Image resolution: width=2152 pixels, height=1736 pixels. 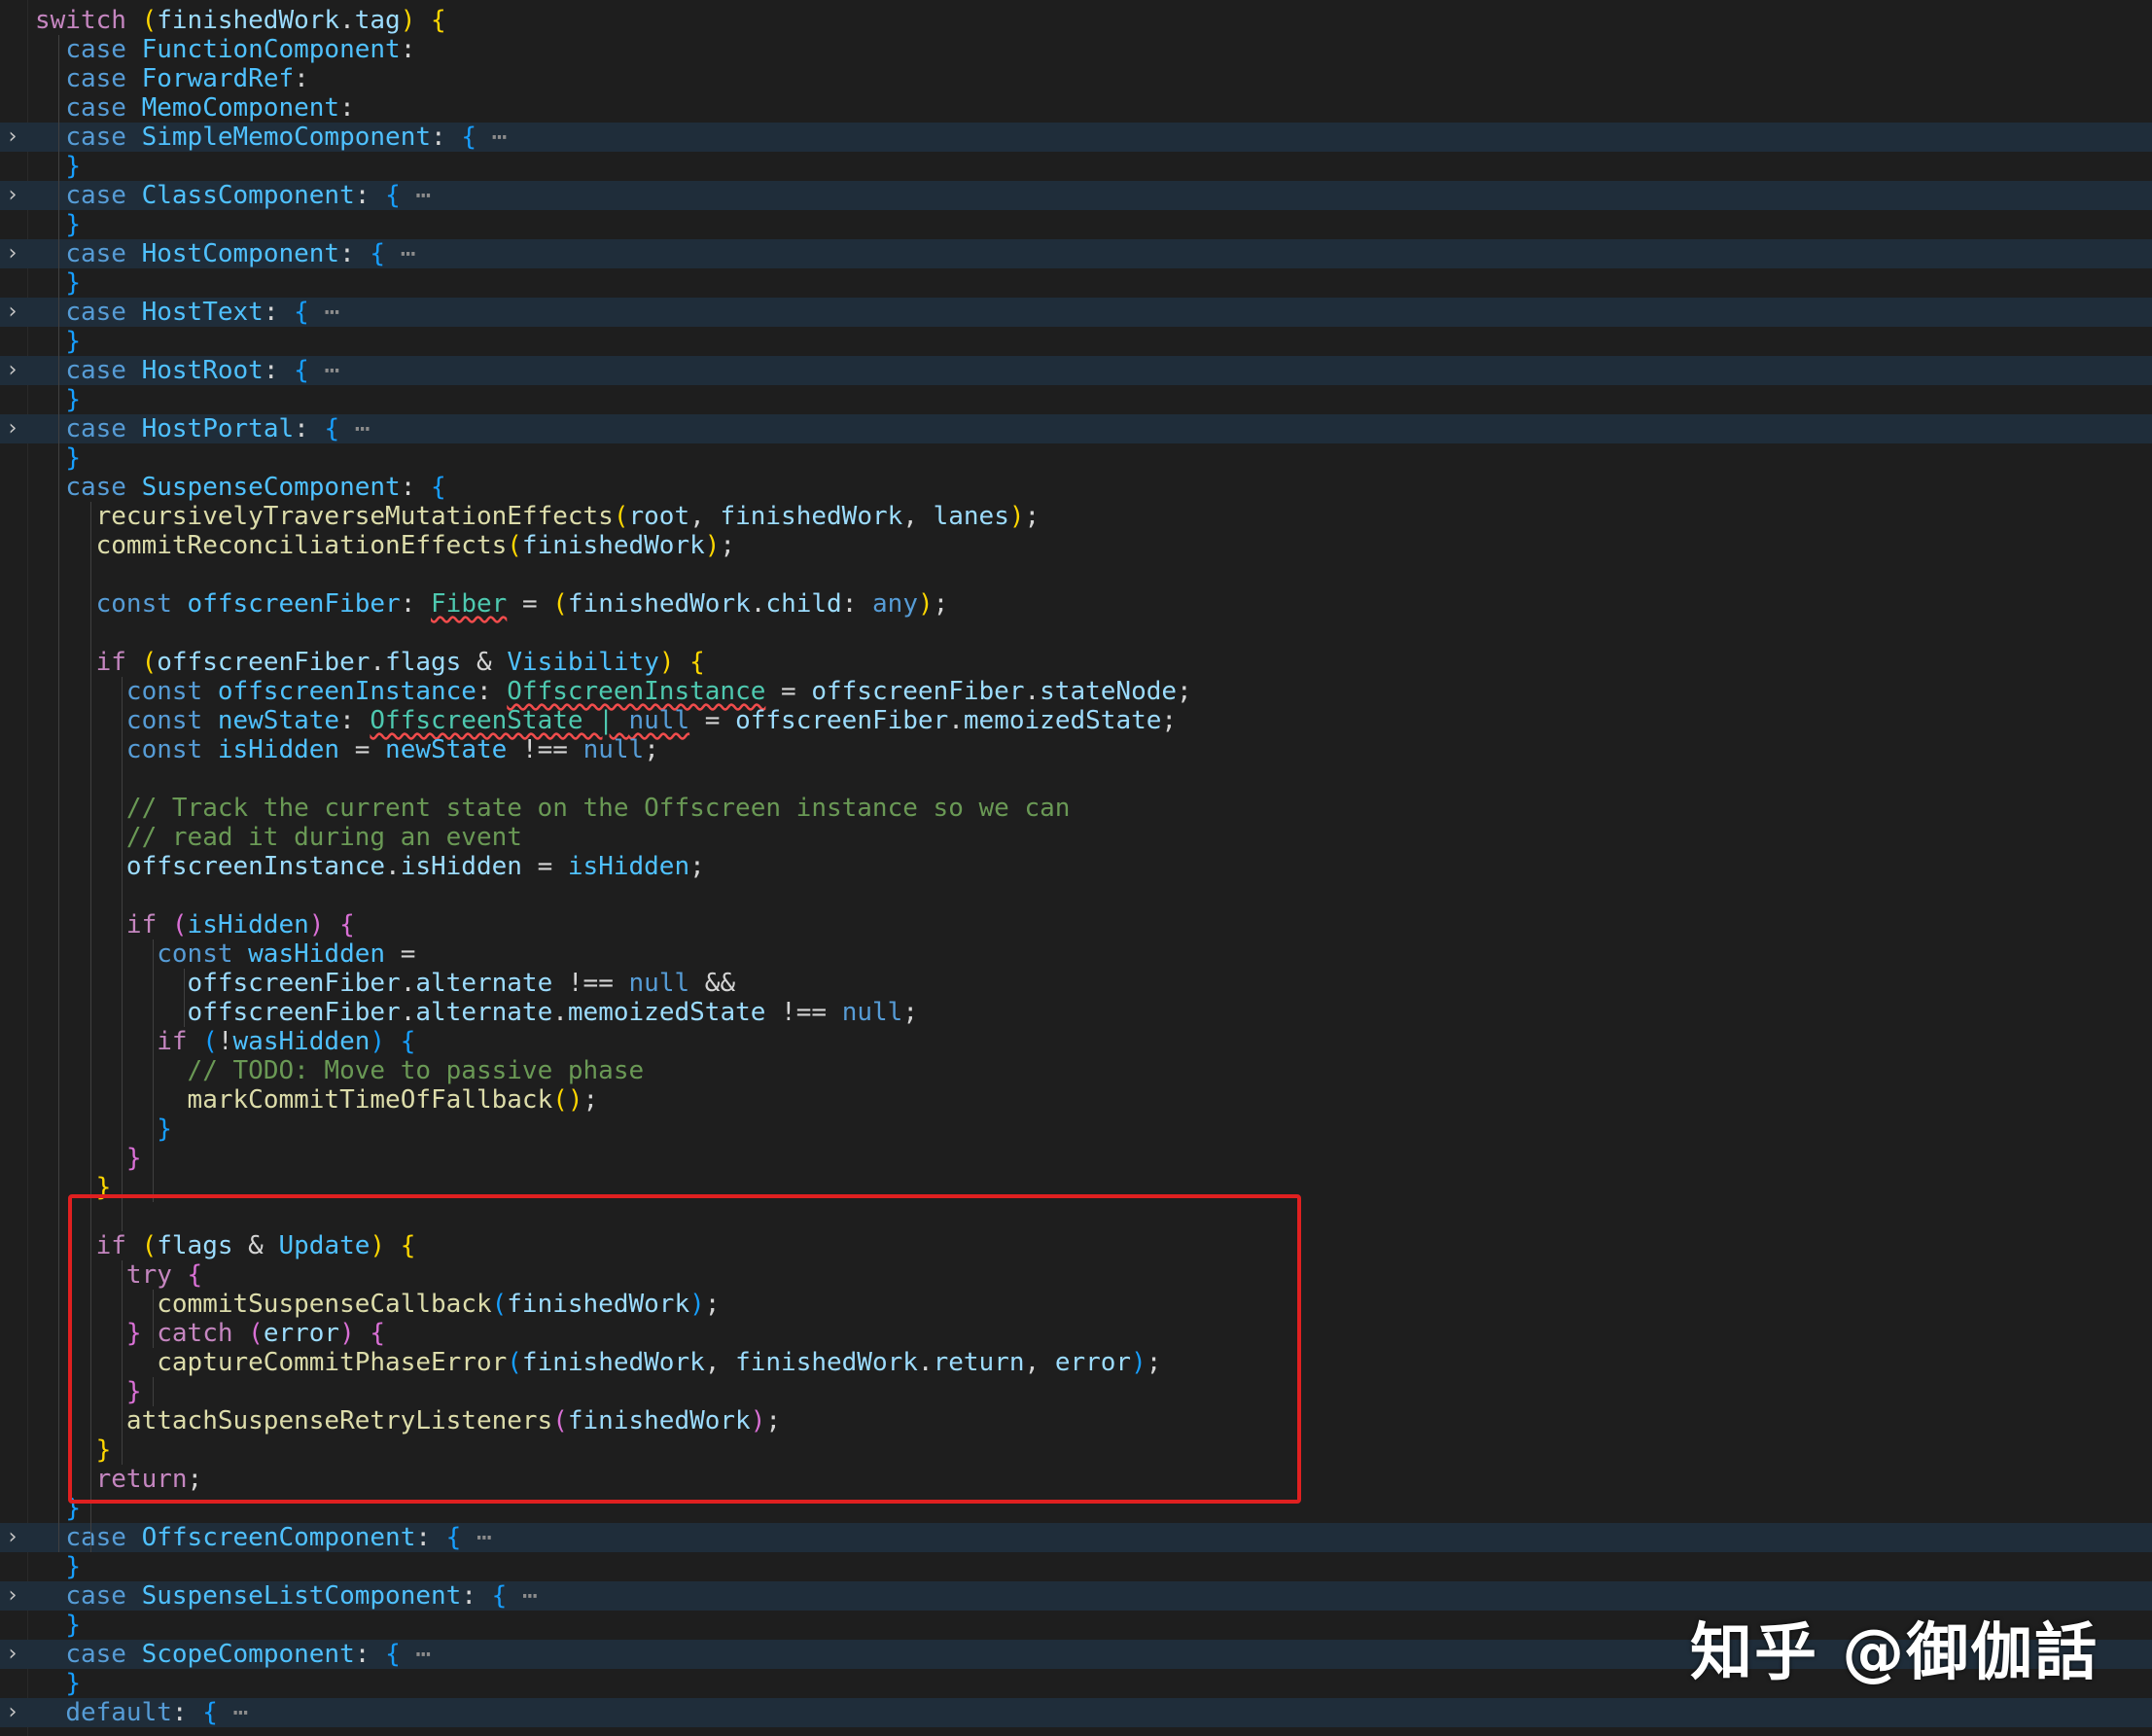 What do you see at coordinates (1894, 1653) in the screenshot?
I see `zhihu-watermark: 知乎 @御伽話` at bounding box center [1894, 1653].